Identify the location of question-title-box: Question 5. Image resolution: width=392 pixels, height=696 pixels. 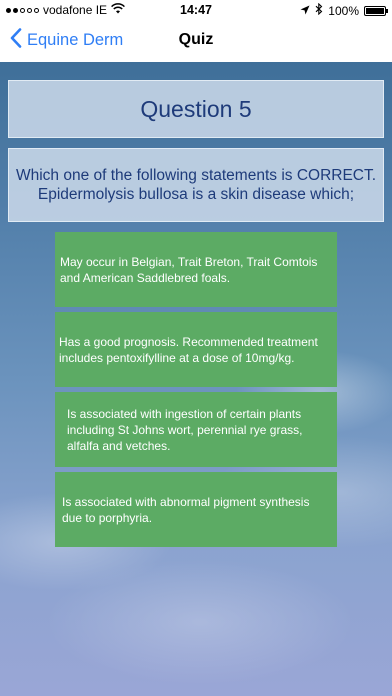
(196, 109).